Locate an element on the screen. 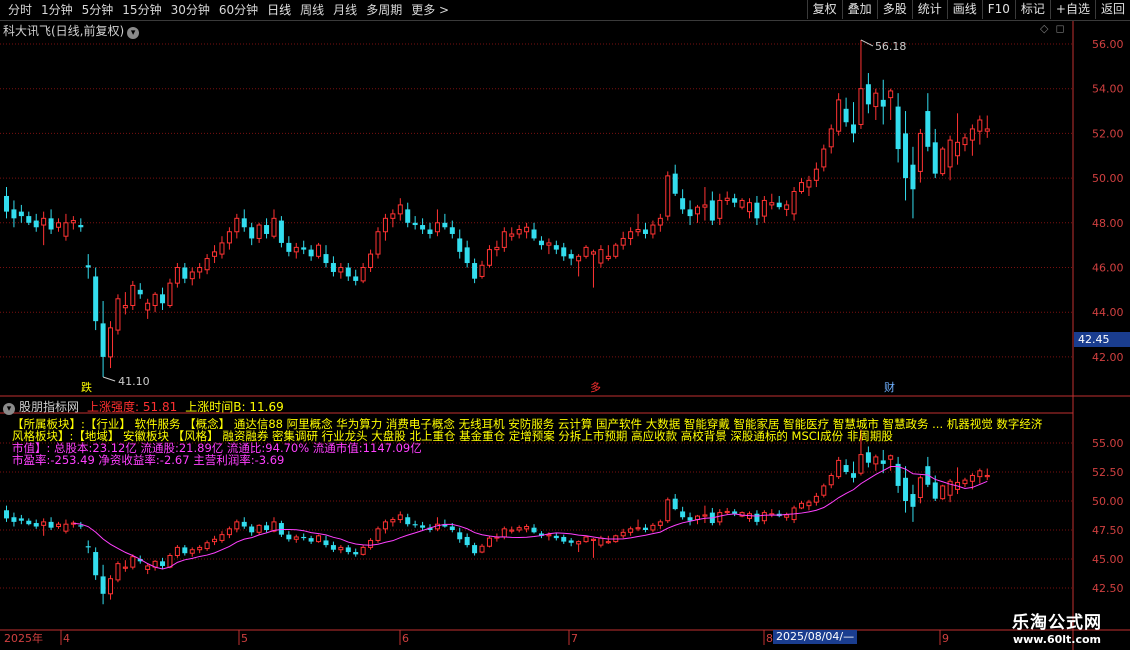 This screenshot has height=650, width=1130. tab-monthly: 月线 is located at coordinates (345, 10).